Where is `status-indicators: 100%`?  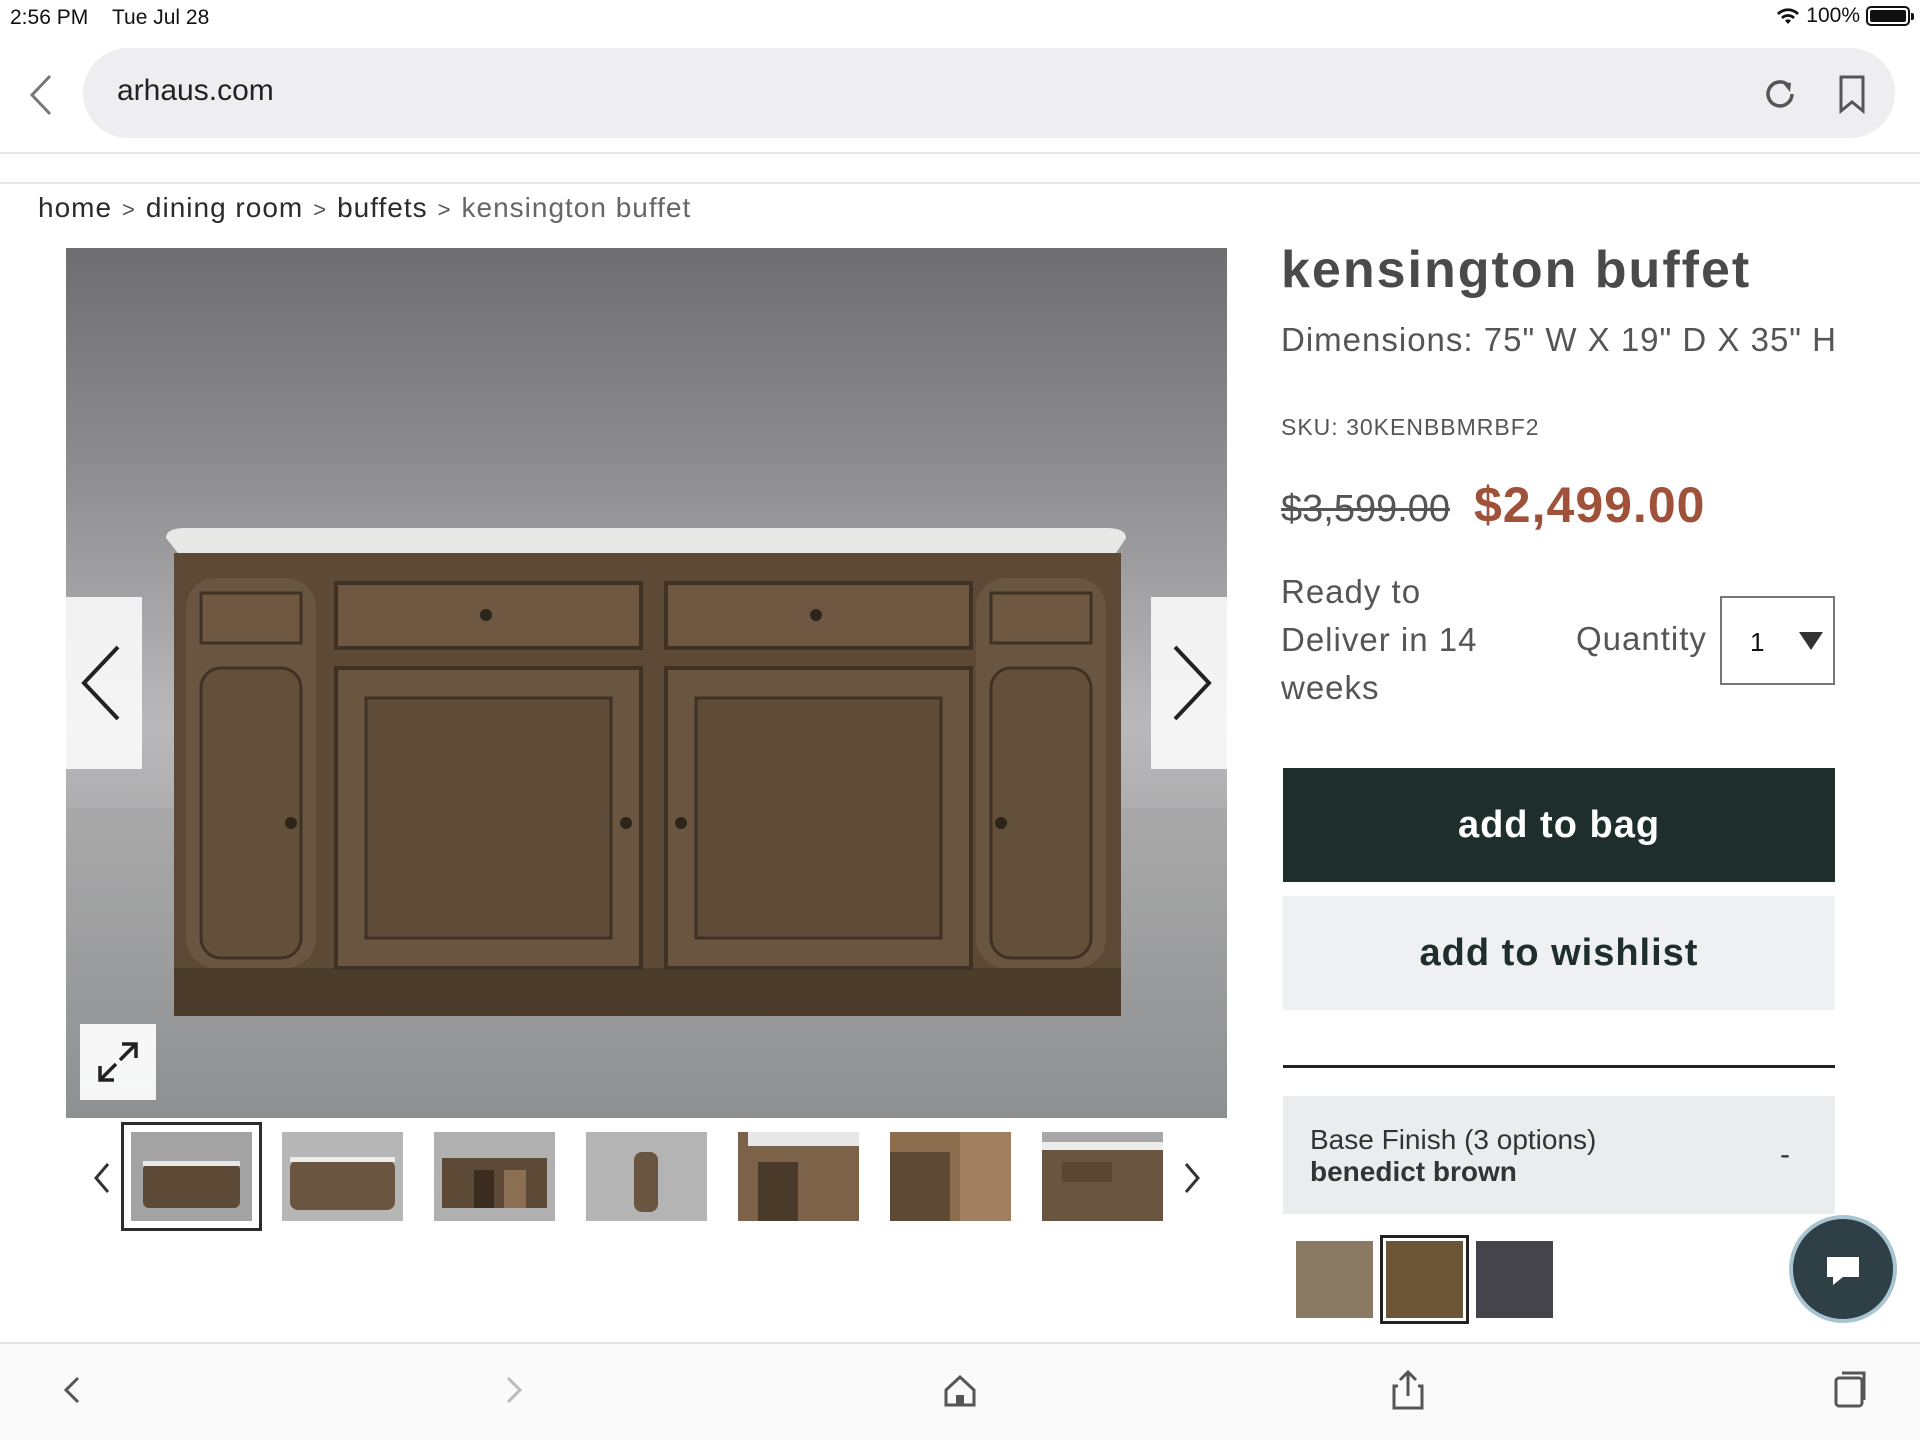
status-indicators: 100% is located at coordinates (1845, 16).